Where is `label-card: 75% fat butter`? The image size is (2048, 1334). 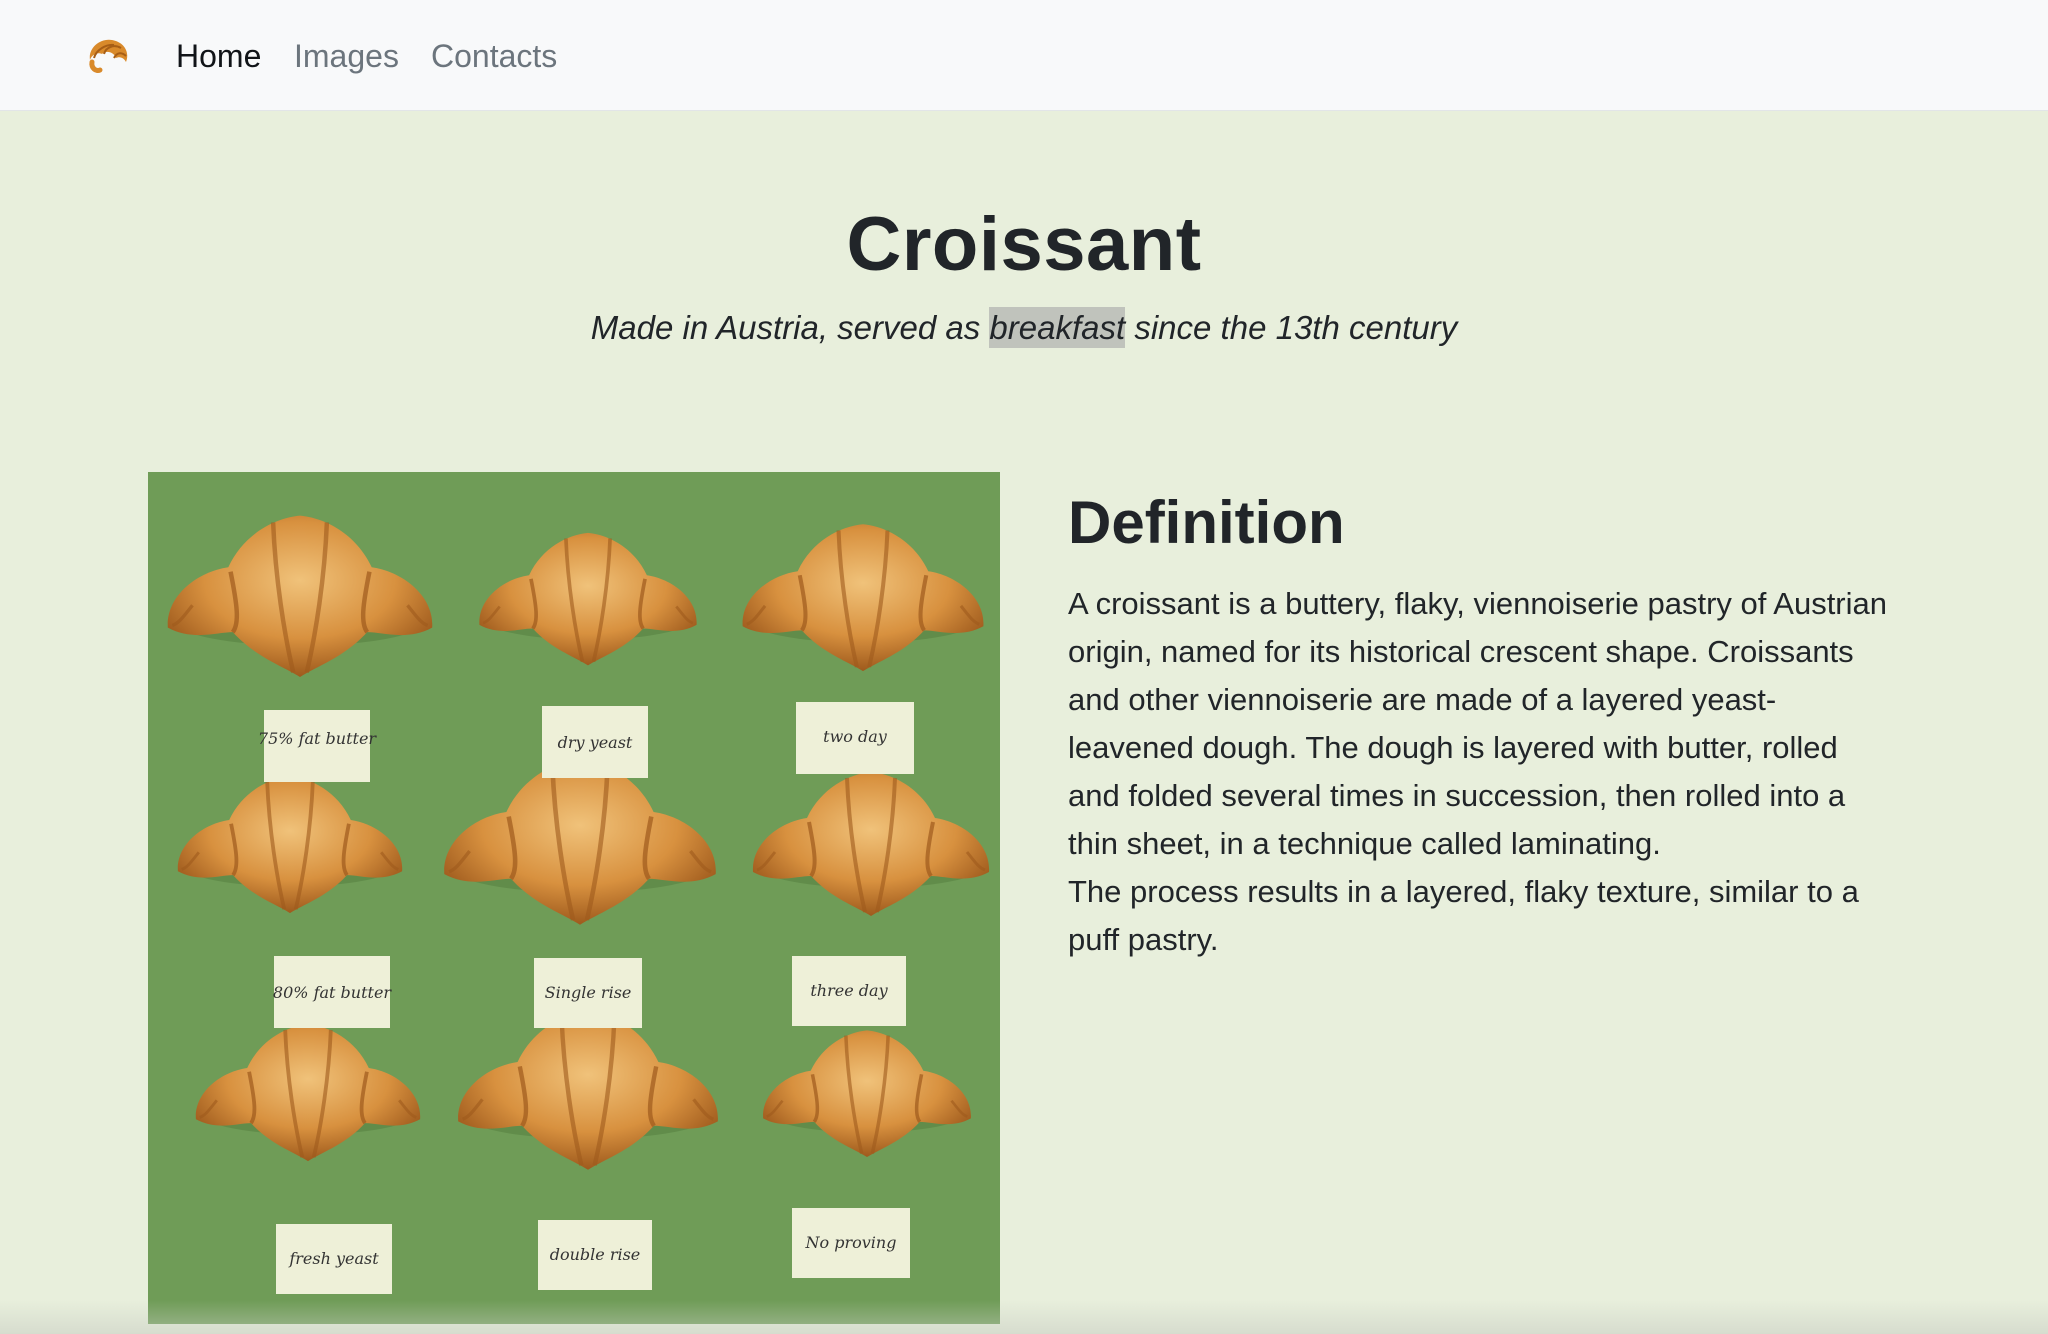
label-card: 75% fat butter is located at coordinates (318, 746).